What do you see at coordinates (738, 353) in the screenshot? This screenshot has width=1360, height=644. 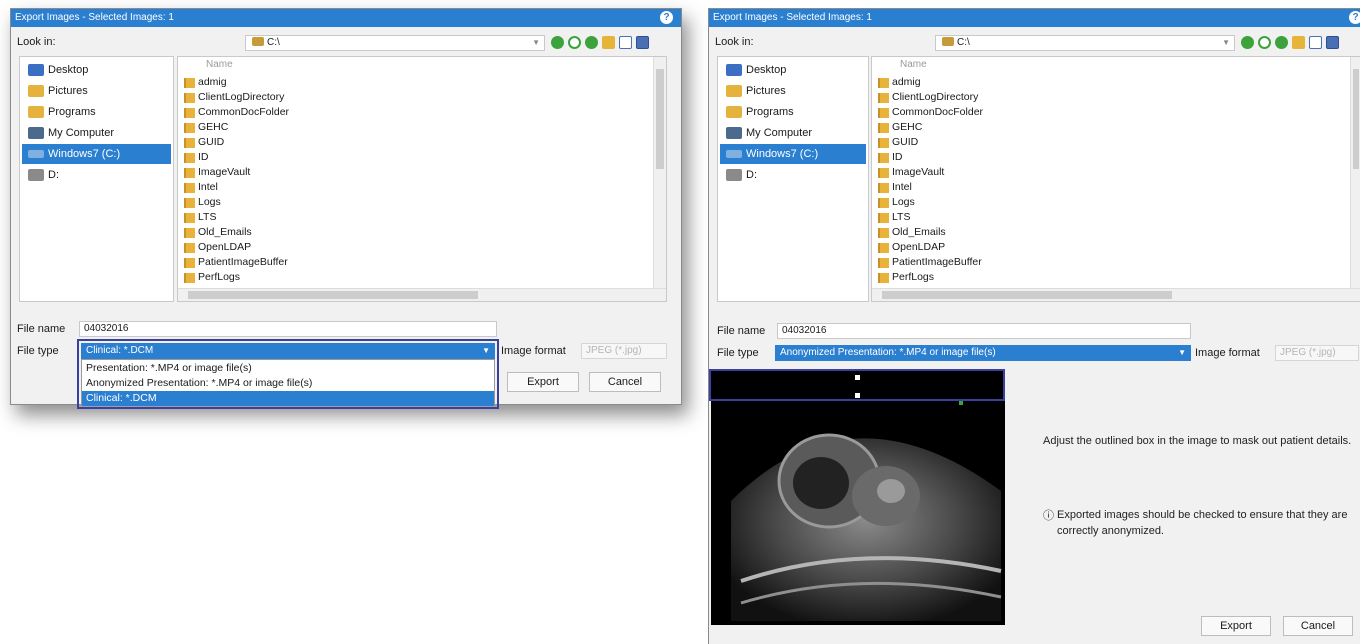 I see `file-type-label: File type` at bounding box center [738, 353].